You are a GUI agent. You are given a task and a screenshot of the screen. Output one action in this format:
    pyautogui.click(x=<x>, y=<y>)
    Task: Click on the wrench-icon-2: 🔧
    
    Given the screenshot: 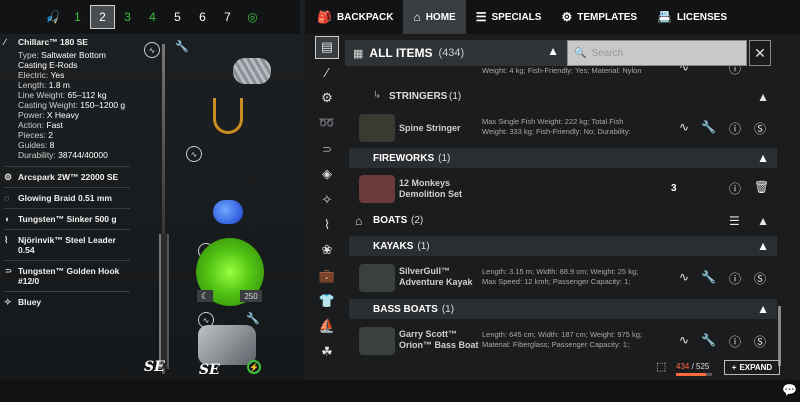 What is the action you would take?
    pyautogui.click(x=253, y=318)
    